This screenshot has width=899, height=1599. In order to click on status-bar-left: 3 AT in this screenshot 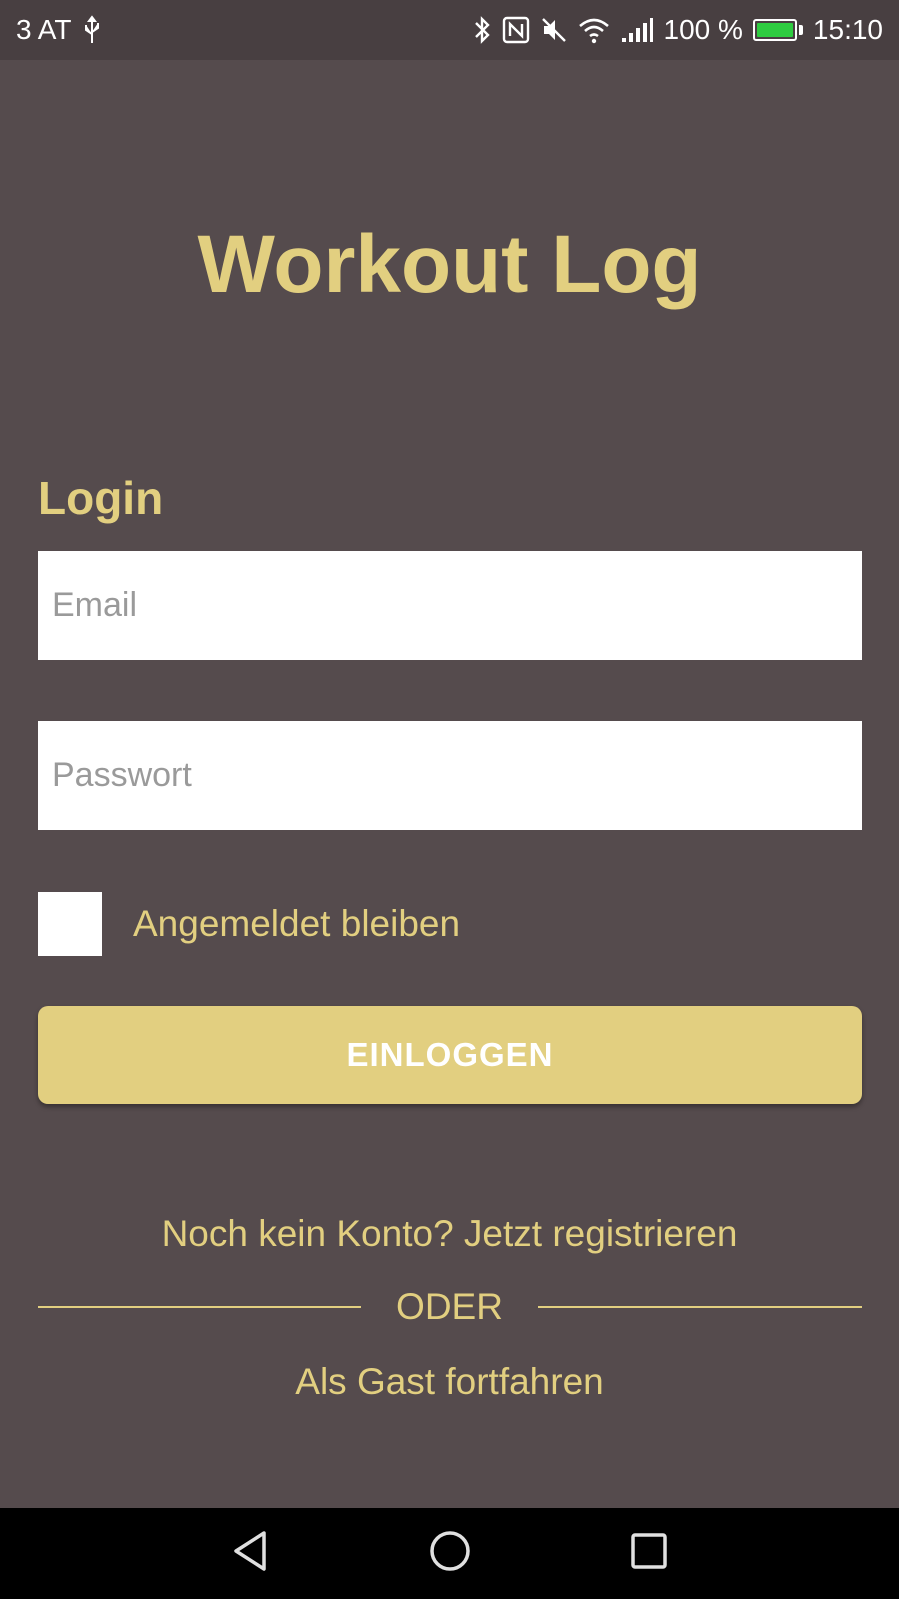, I will do `click(59, 30)`.